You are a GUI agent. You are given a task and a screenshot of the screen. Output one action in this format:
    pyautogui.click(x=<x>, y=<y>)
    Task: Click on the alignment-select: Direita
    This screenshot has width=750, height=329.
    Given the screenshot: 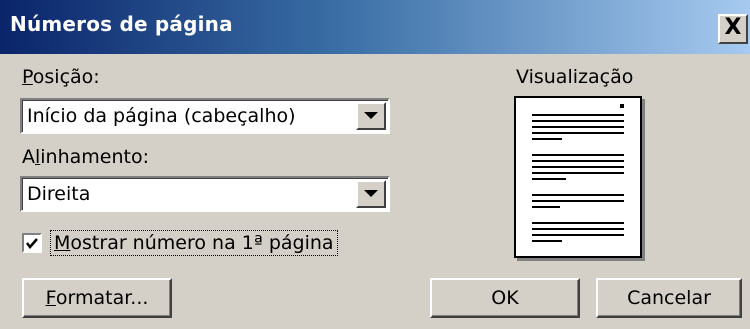 What is the action you would take?
    pyautogui.click(x=205, y=194)
    